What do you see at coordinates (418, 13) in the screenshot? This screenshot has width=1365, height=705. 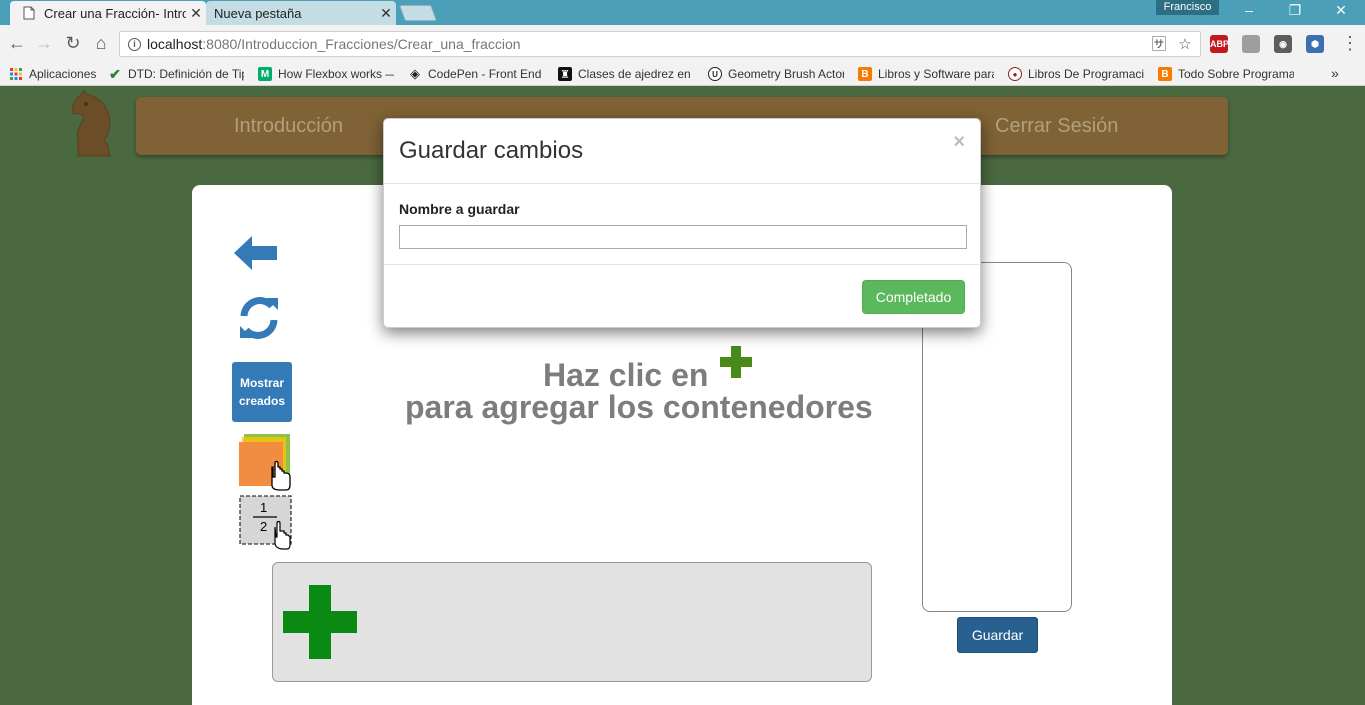 I see `new-tab-button` at bounding box center [418, 13].